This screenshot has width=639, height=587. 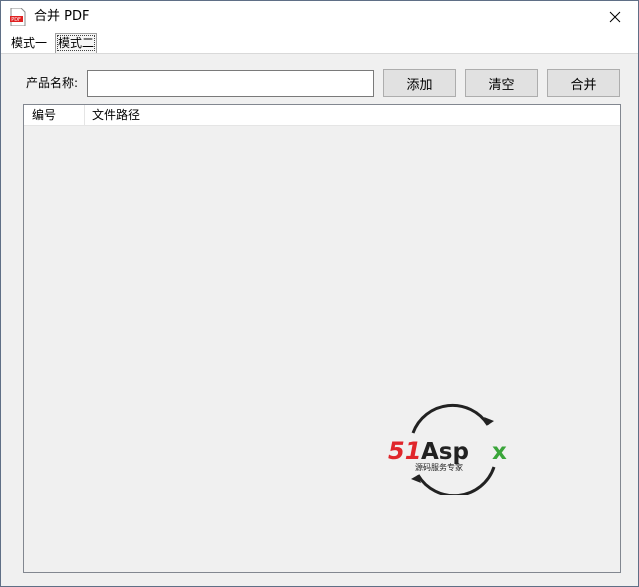 I want to click on svg-text: 51, so click(x=404, y=451).